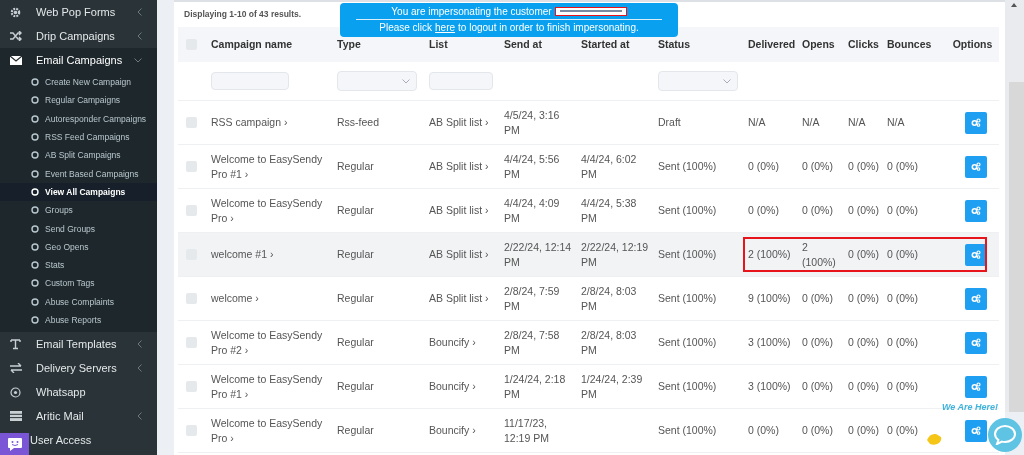 Image resolution: width=1024 pixels, height=455 pixels. What do you see at coordinates (78, 301) in the screenshot?
I see `submenu-item: Abuse Complaints` at bounding box center [78, 301].